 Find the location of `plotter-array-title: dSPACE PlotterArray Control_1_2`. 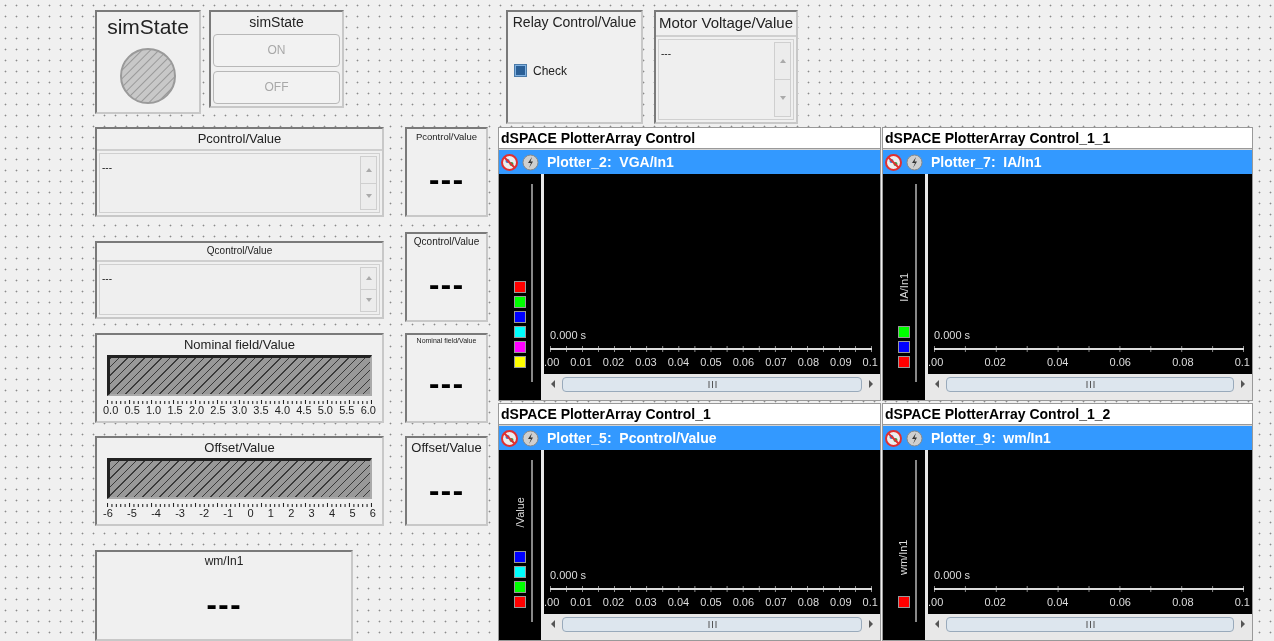

plotter-array-title: dSPACE PlotterArray Control_1_2 is located at coordinates (1067, 414).